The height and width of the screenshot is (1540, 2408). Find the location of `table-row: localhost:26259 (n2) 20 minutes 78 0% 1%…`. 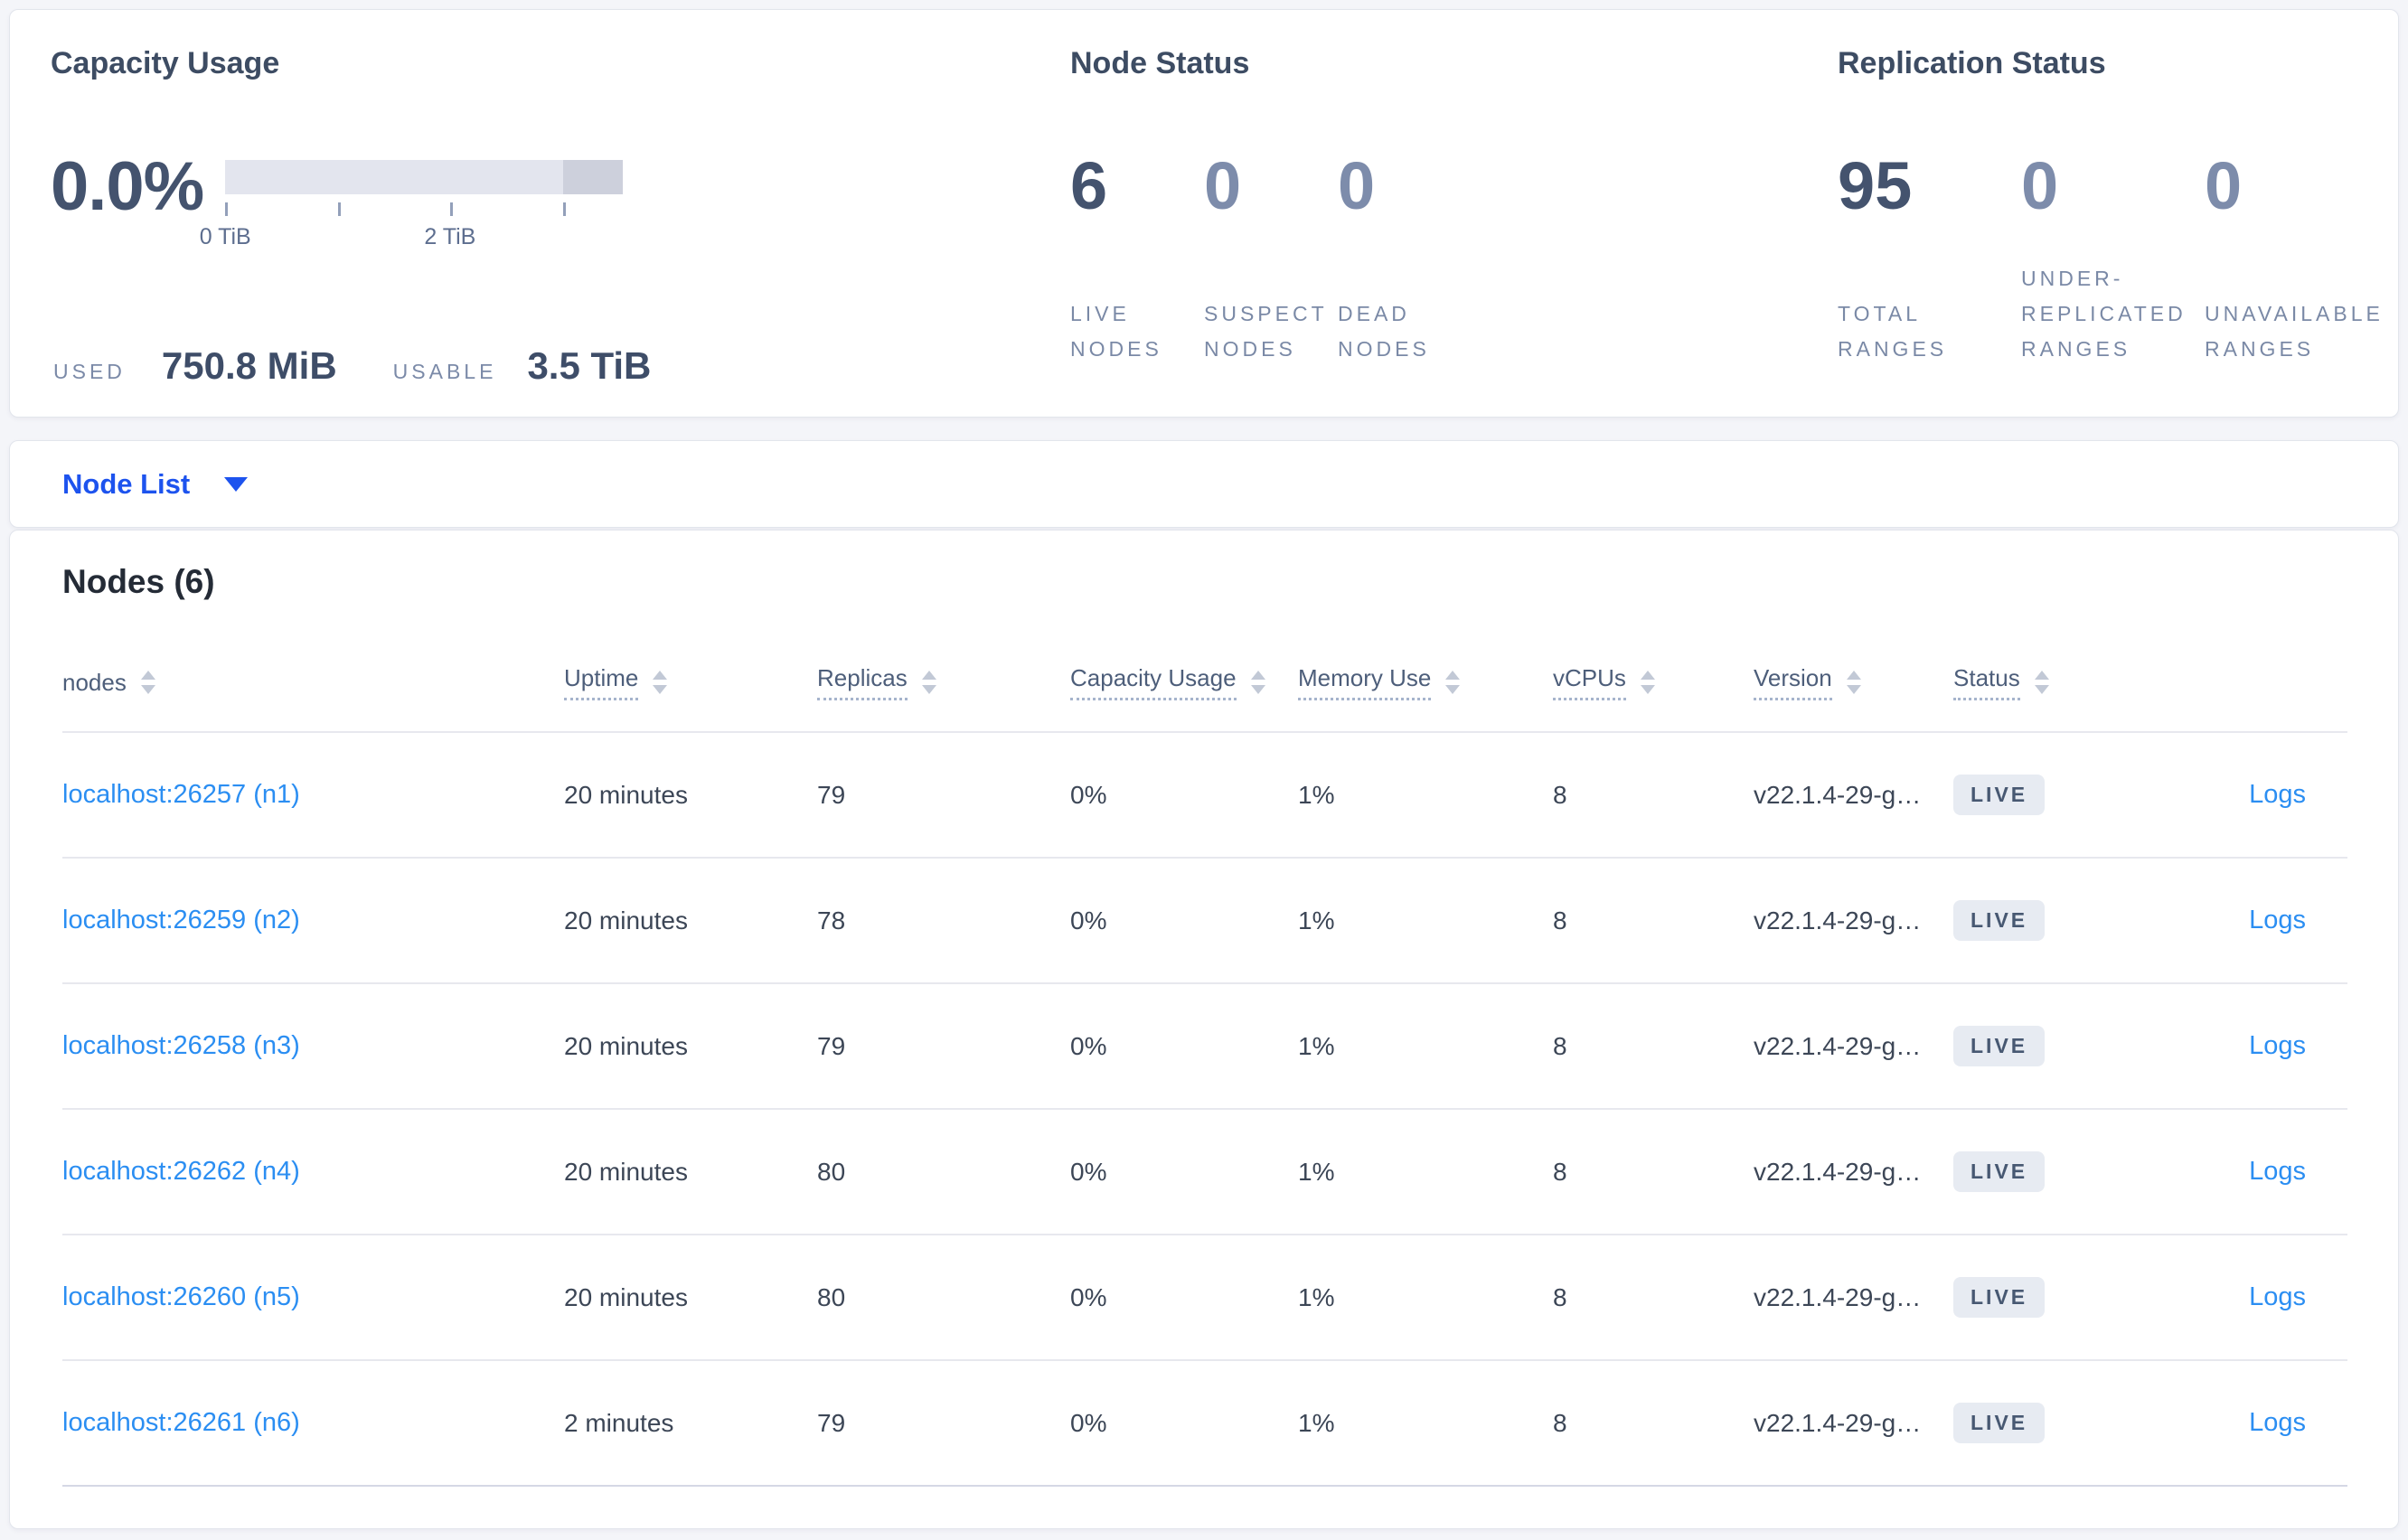

table-row: localhost:26259 (n2) 20 minutes 78 0% 1%… is located at coordinates (1204, 921).